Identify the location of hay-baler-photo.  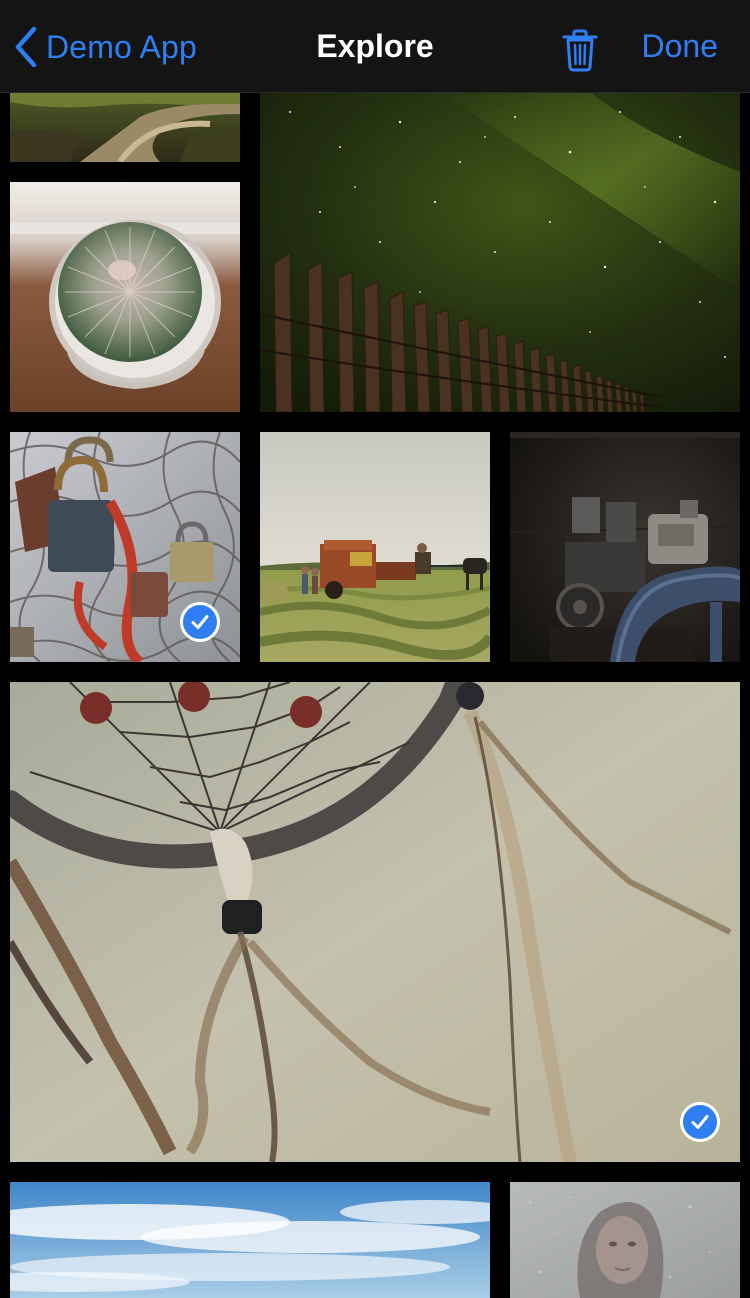
(375, 547).